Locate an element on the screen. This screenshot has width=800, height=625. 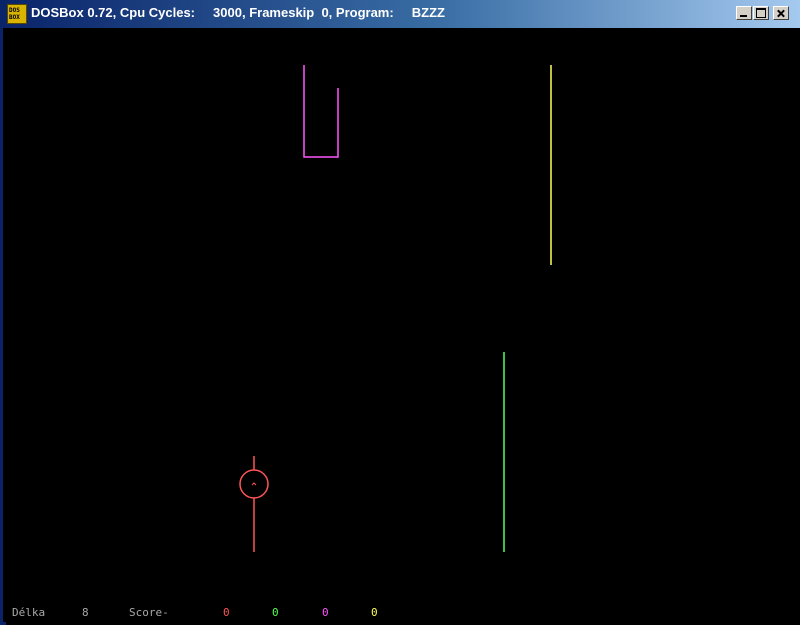
maximize-button is located at coordinates (761, 13).